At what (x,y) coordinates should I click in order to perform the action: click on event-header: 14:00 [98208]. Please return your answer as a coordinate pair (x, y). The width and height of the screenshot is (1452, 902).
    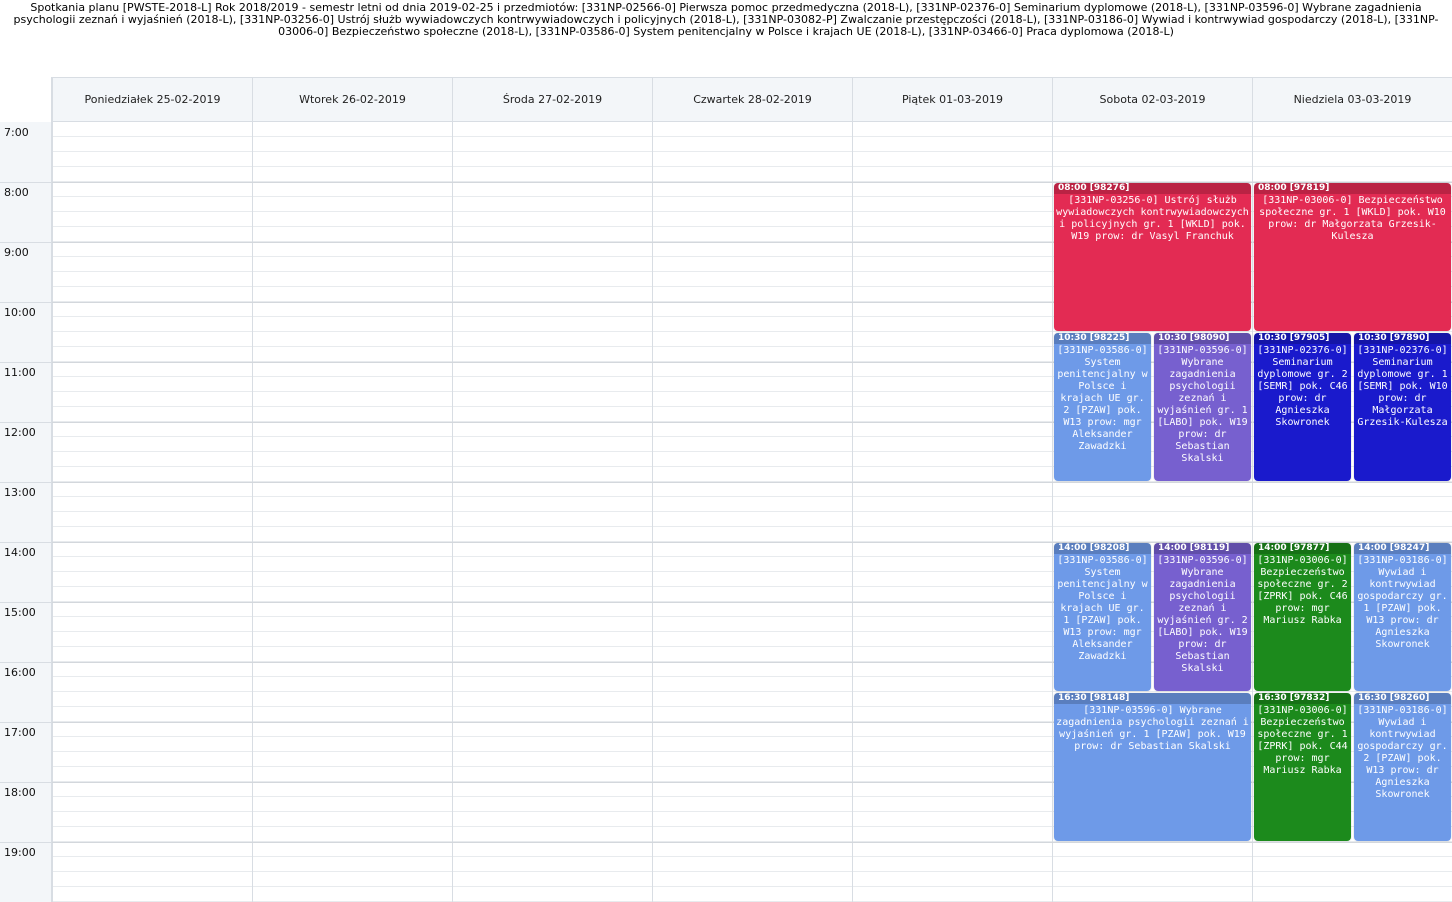
    Looking at the image, I should click on (1102, 548).